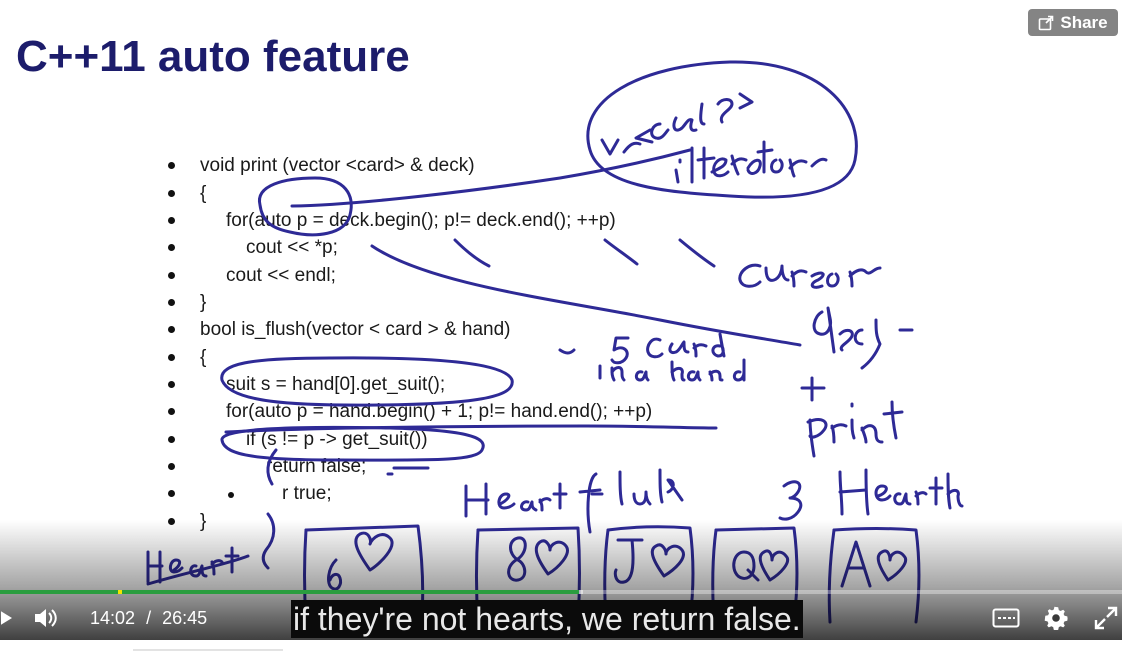 Image resolution: width=1122 pixels, height=652 pixels. I want to click on share-label: Share, so click(1084, 22).